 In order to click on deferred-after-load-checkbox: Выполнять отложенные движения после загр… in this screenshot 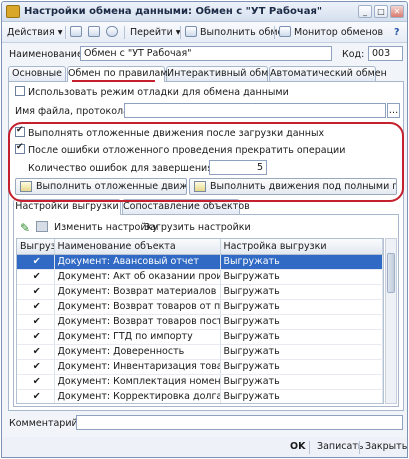, I will do `click(170, 132)`.